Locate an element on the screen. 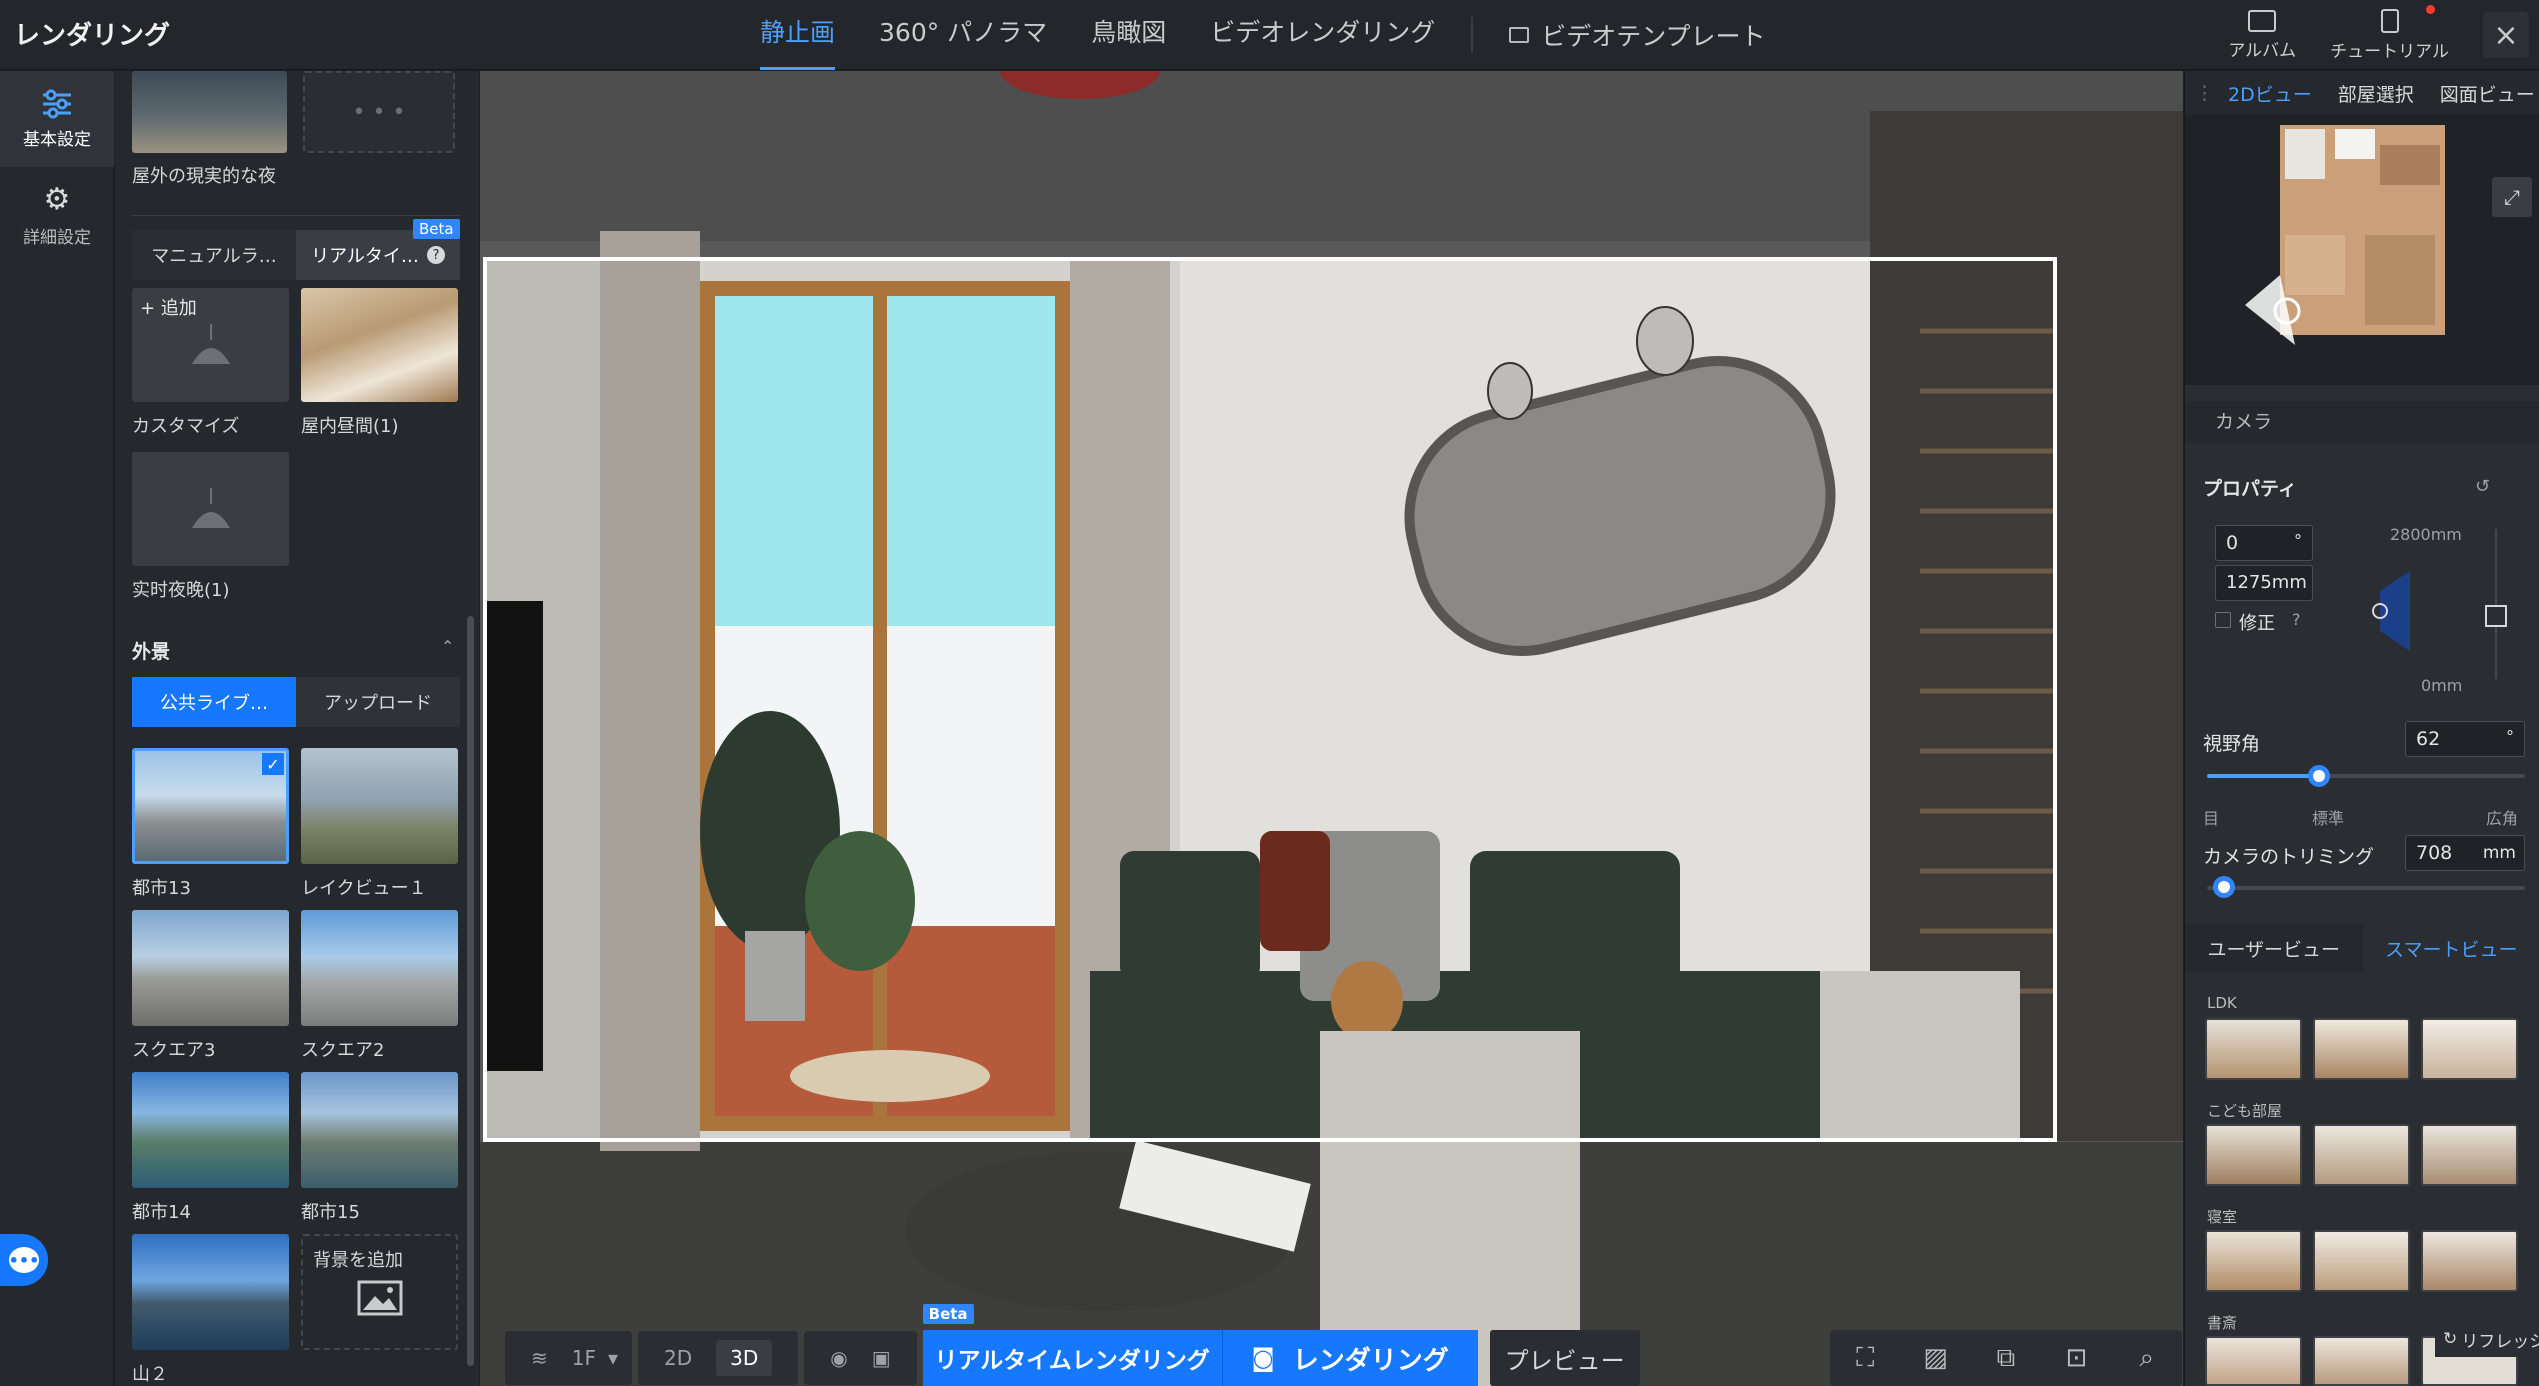 This screenshot has width=2539, height=1386. view-tabs: ⋮ 2Dビュー 部屋選択 図面ビュー is located at coordinates (2362, 93).